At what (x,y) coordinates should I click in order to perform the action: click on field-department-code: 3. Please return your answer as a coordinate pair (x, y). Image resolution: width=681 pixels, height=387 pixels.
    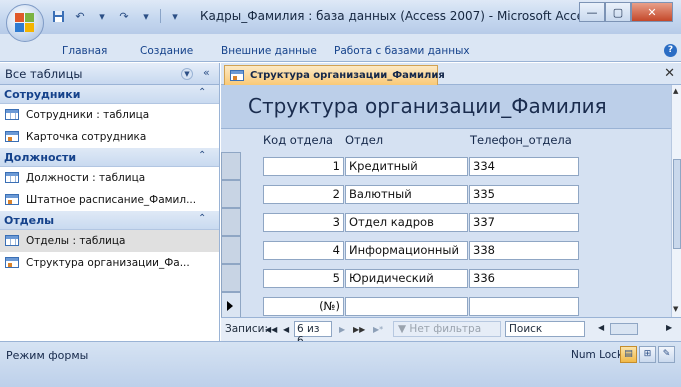
    Looking at the image, I should click on (303, 222).